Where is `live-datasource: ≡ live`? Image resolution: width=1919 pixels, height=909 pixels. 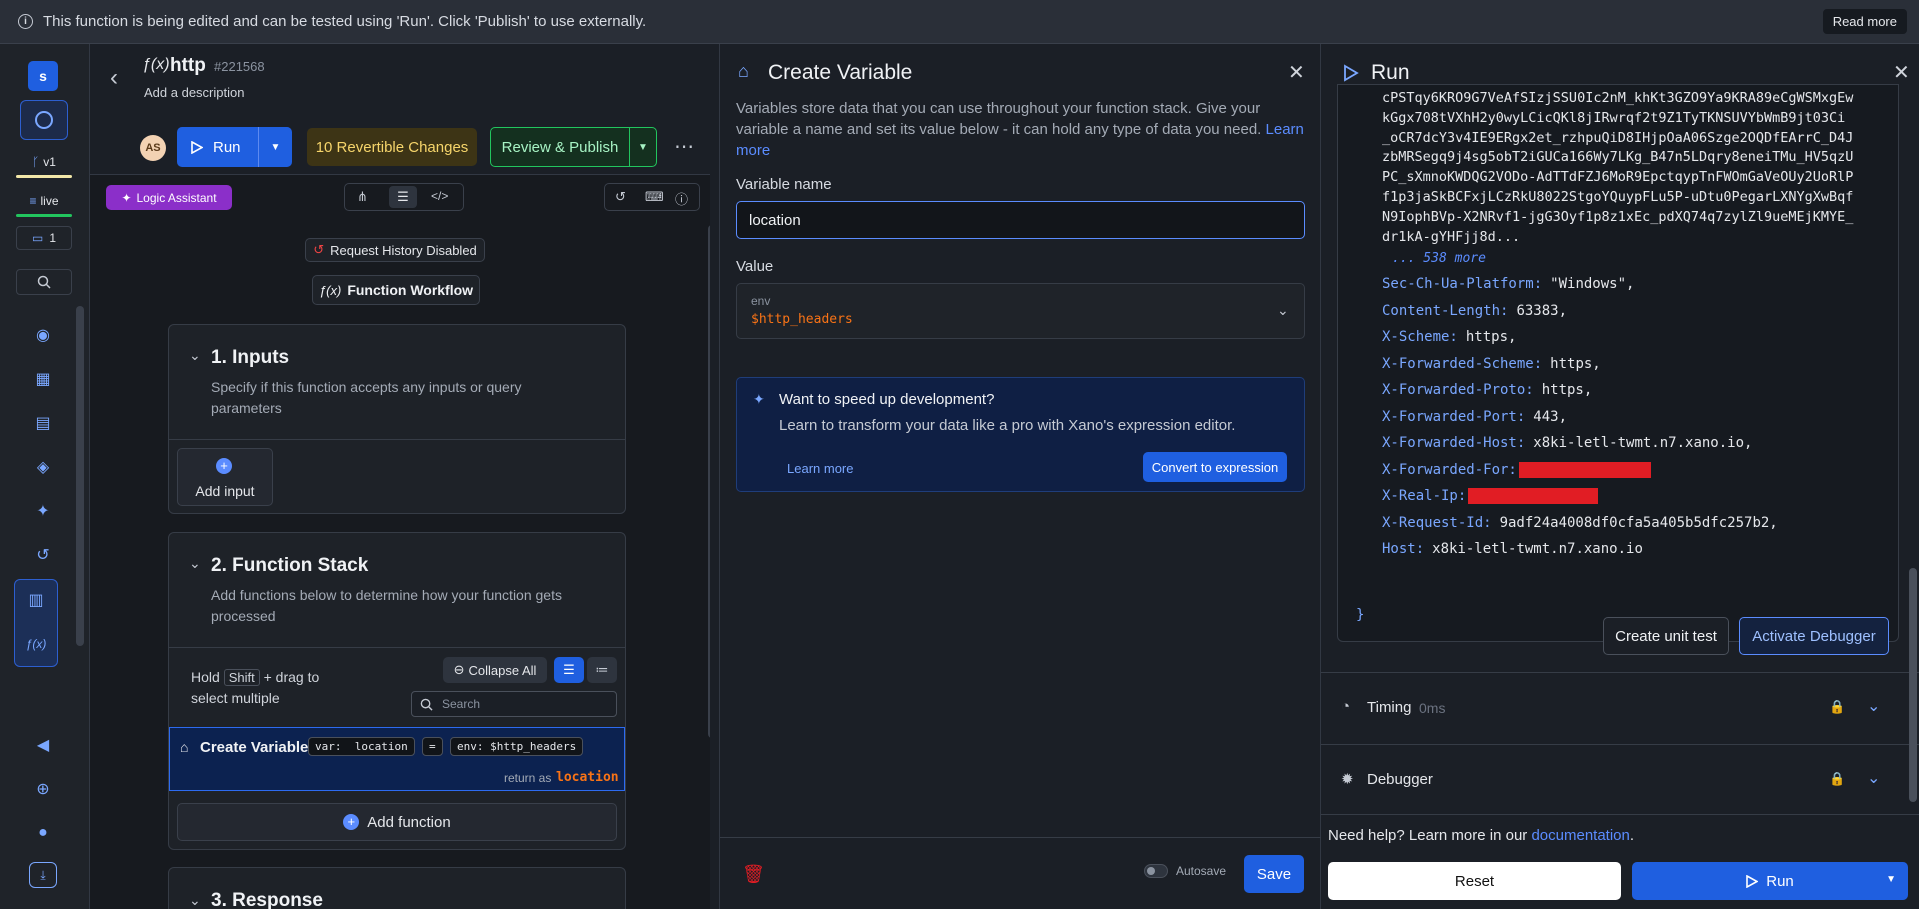 live-datasource: ≡ live is located at coordinates (44, 201).